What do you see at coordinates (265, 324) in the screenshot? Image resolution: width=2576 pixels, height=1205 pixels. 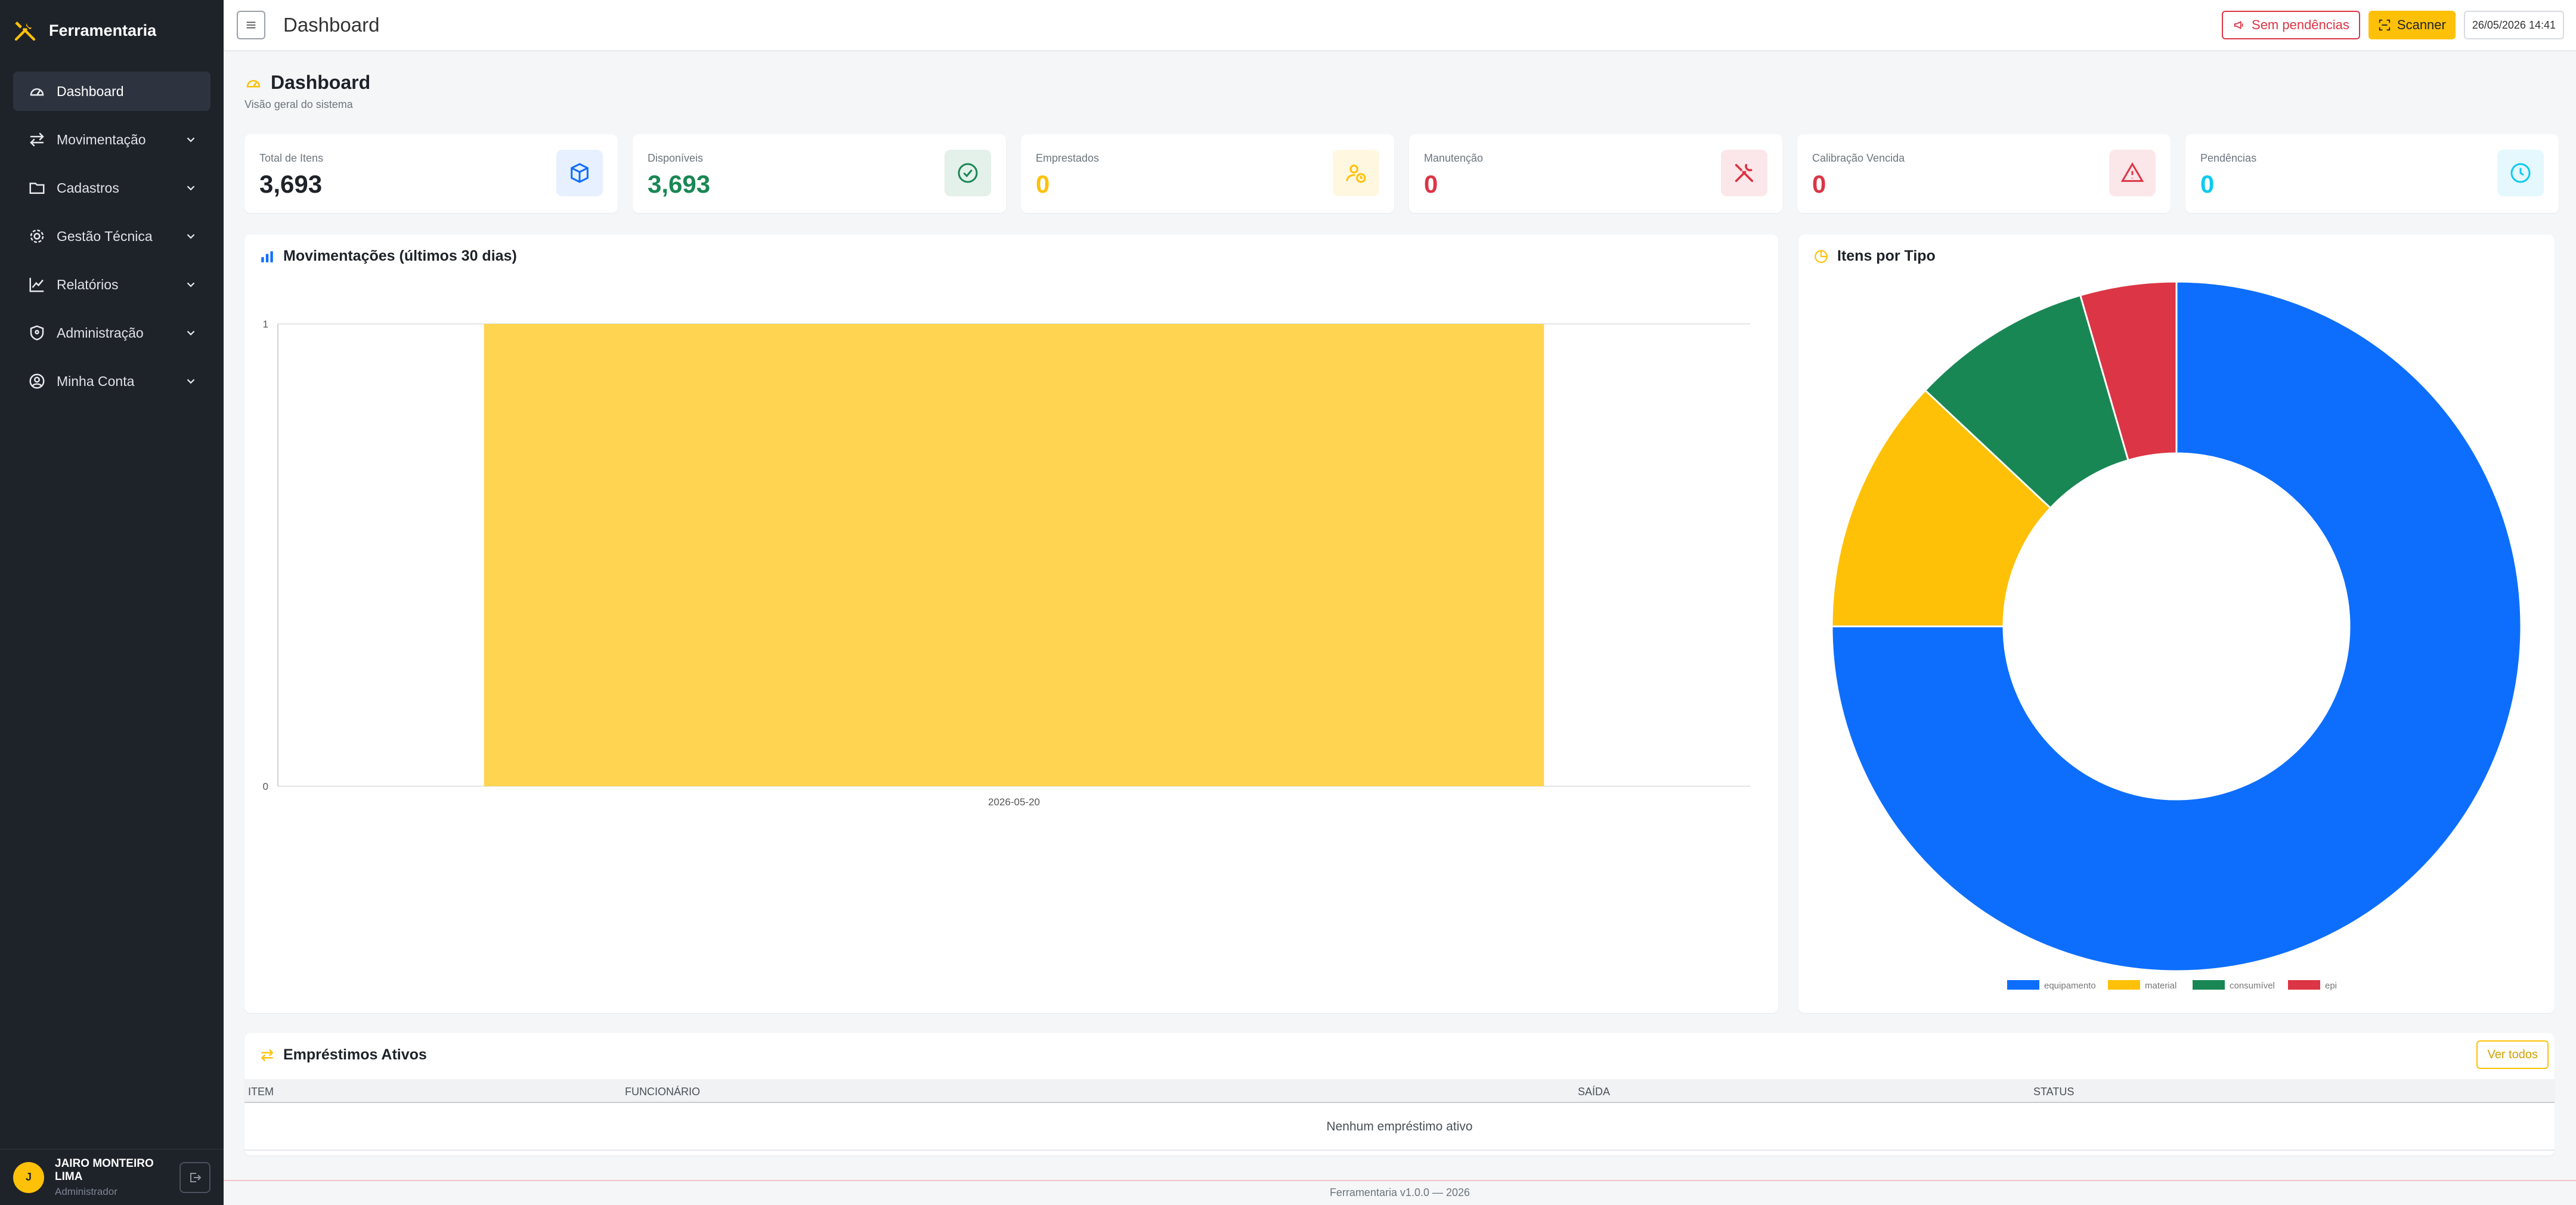 I see `y-tick-label: 1` at bounding box center [265, 324].